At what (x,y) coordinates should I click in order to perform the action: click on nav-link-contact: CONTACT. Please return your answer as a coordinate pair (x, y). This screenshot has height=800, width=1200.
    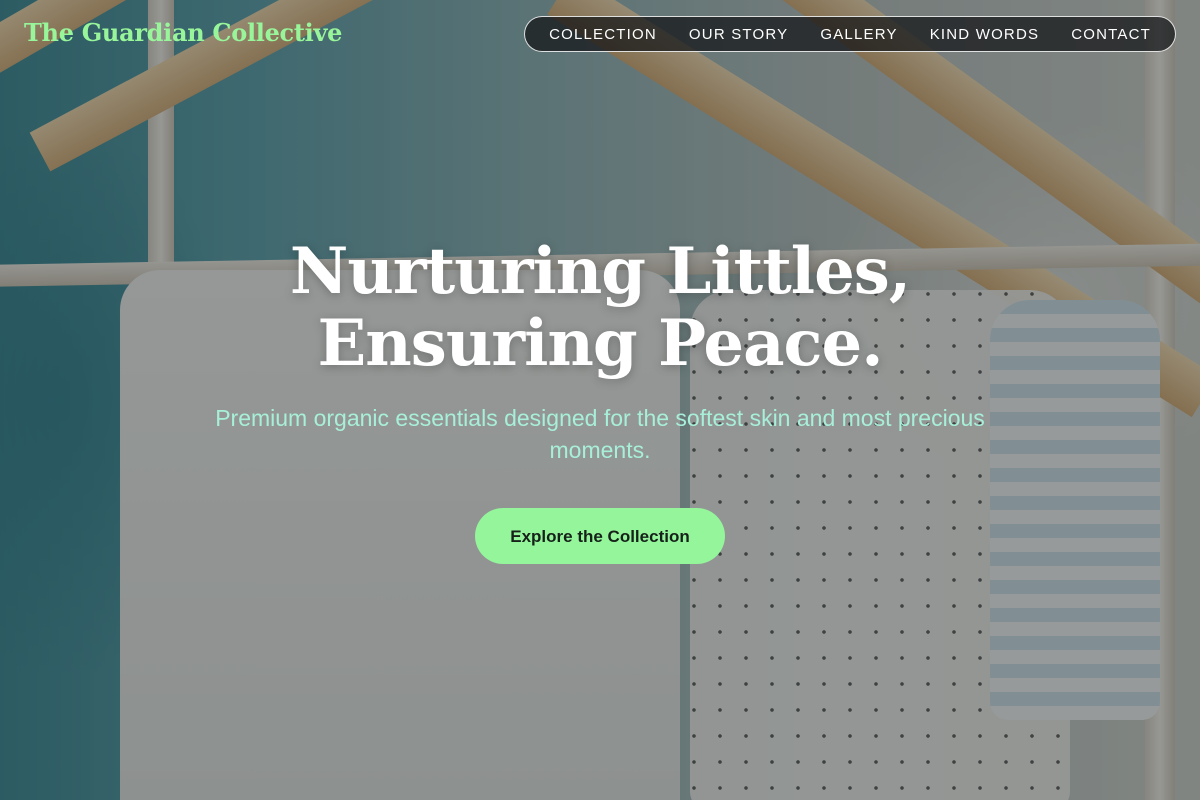
    Looking at the image, I should click on (1111, 34).